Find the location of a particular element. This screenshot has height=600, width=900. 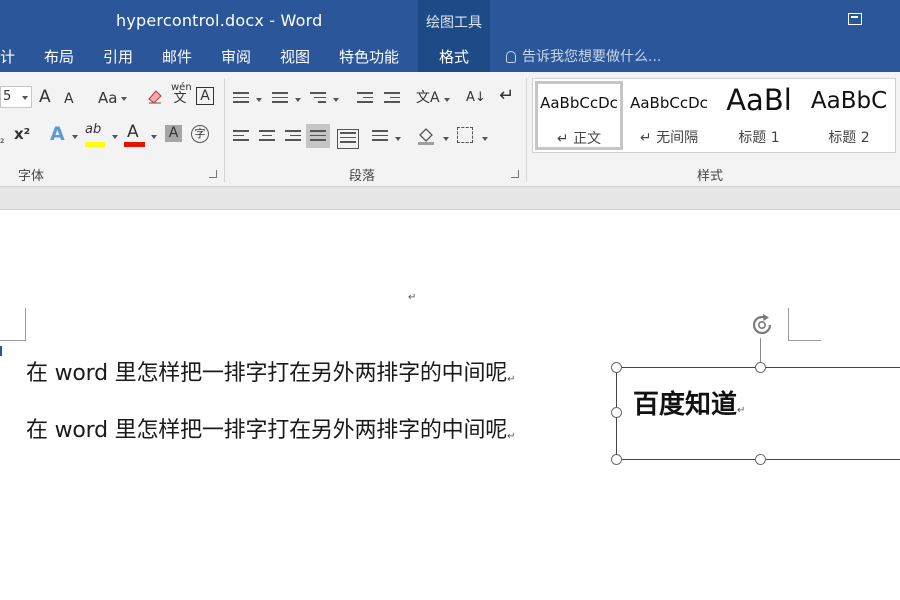

text-effects-dropdown-icon is located at coordinates (75, 137).